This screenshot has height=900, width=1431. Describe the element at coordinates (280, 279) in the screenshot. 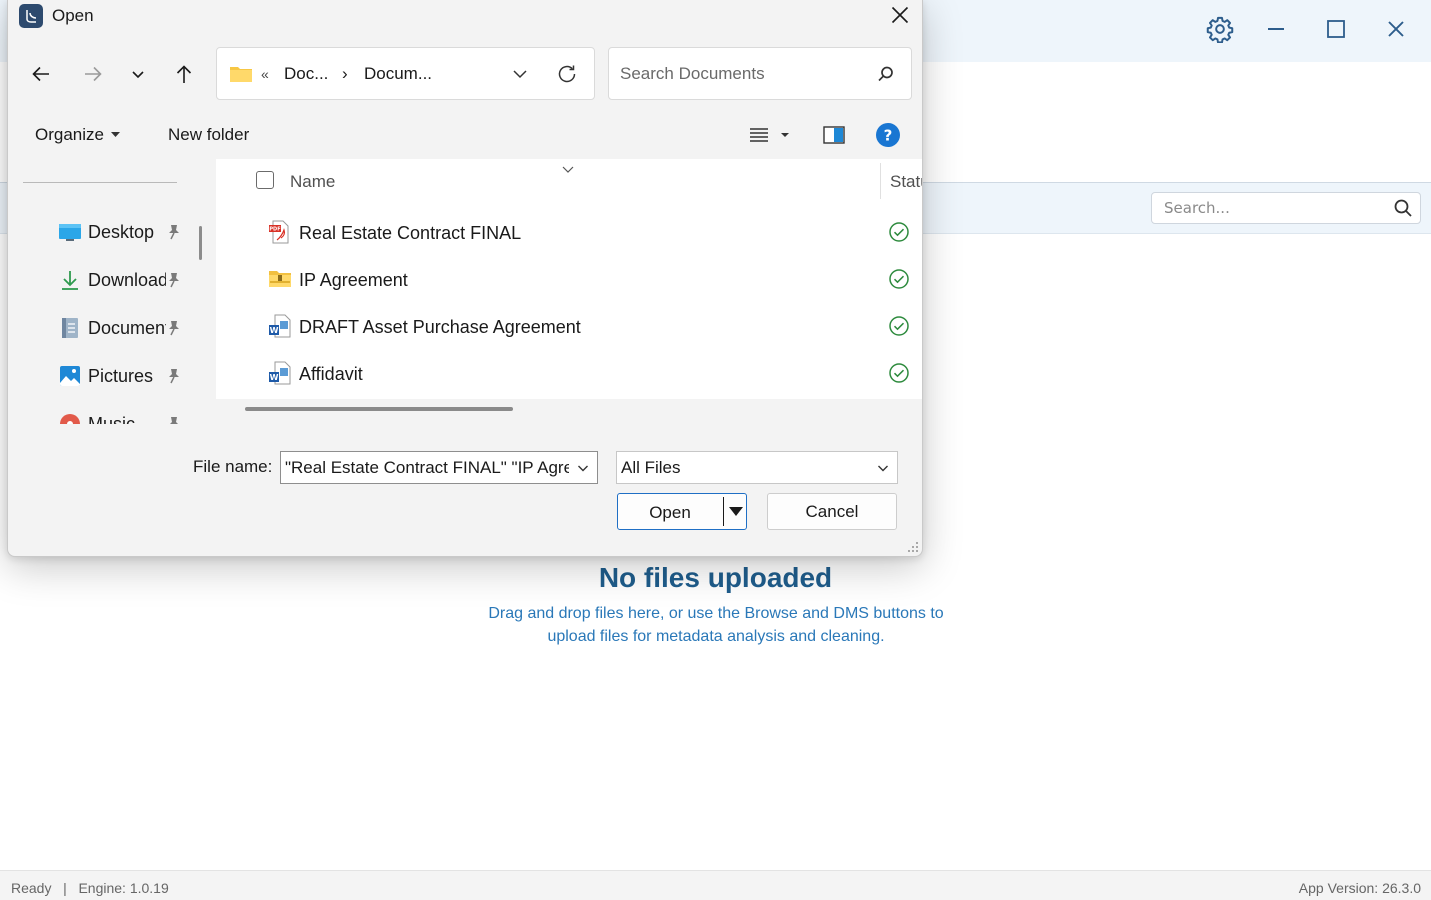

I see `zip-folder-icon` at that location.